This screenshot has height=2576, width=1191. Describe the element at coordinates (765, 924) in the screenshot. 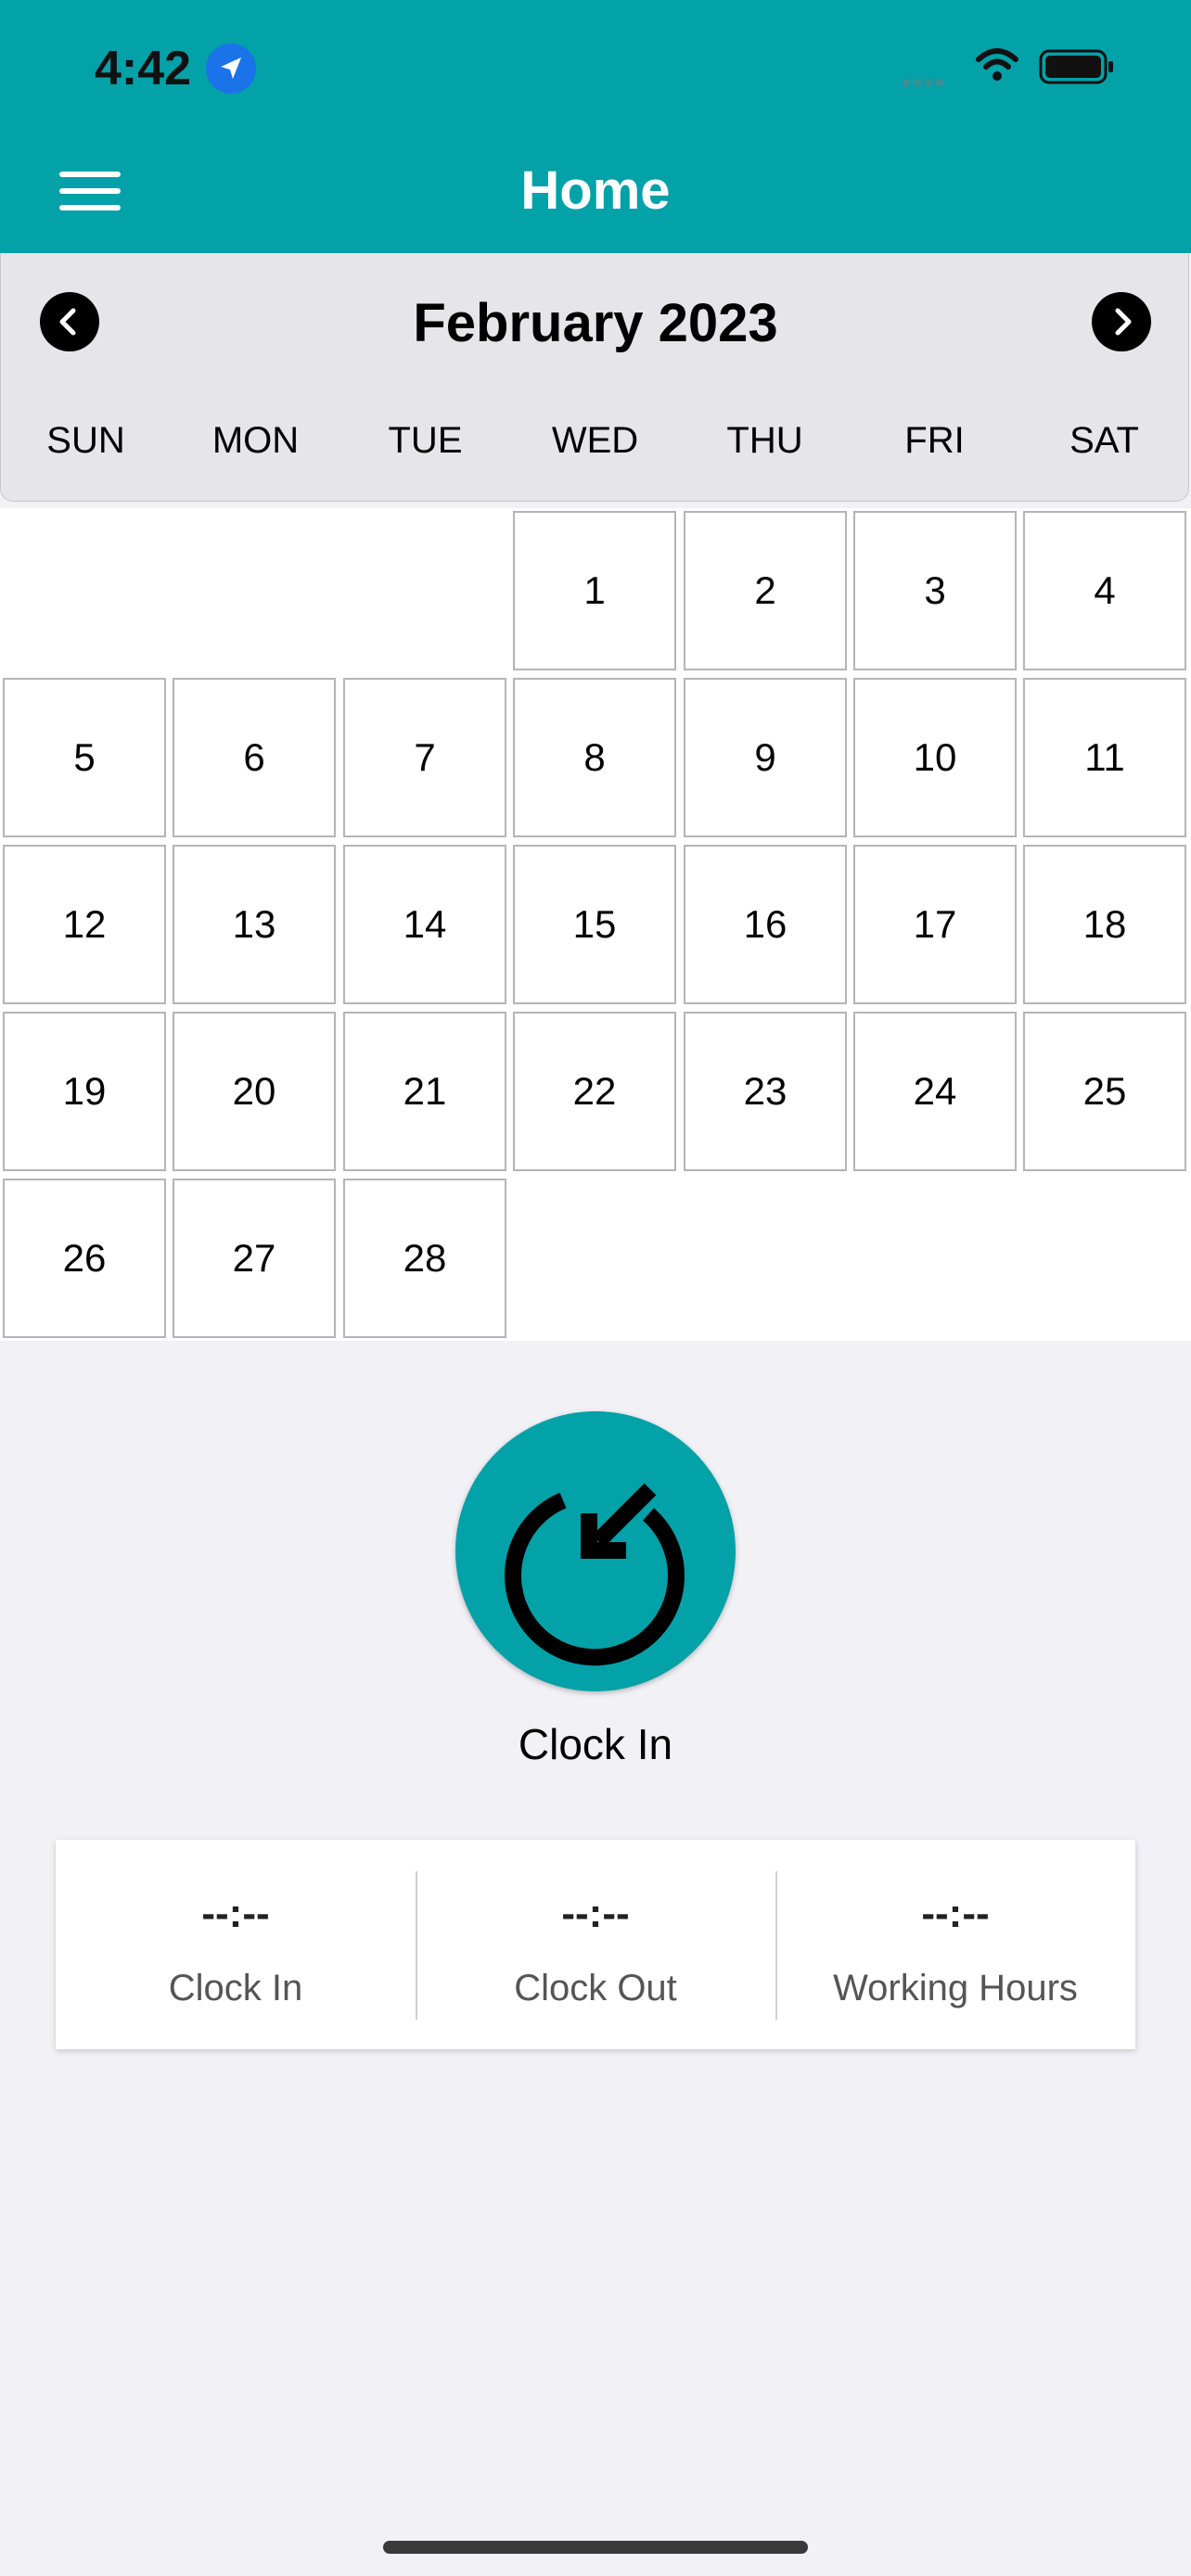

I see `calendar-day: 16` at that location.